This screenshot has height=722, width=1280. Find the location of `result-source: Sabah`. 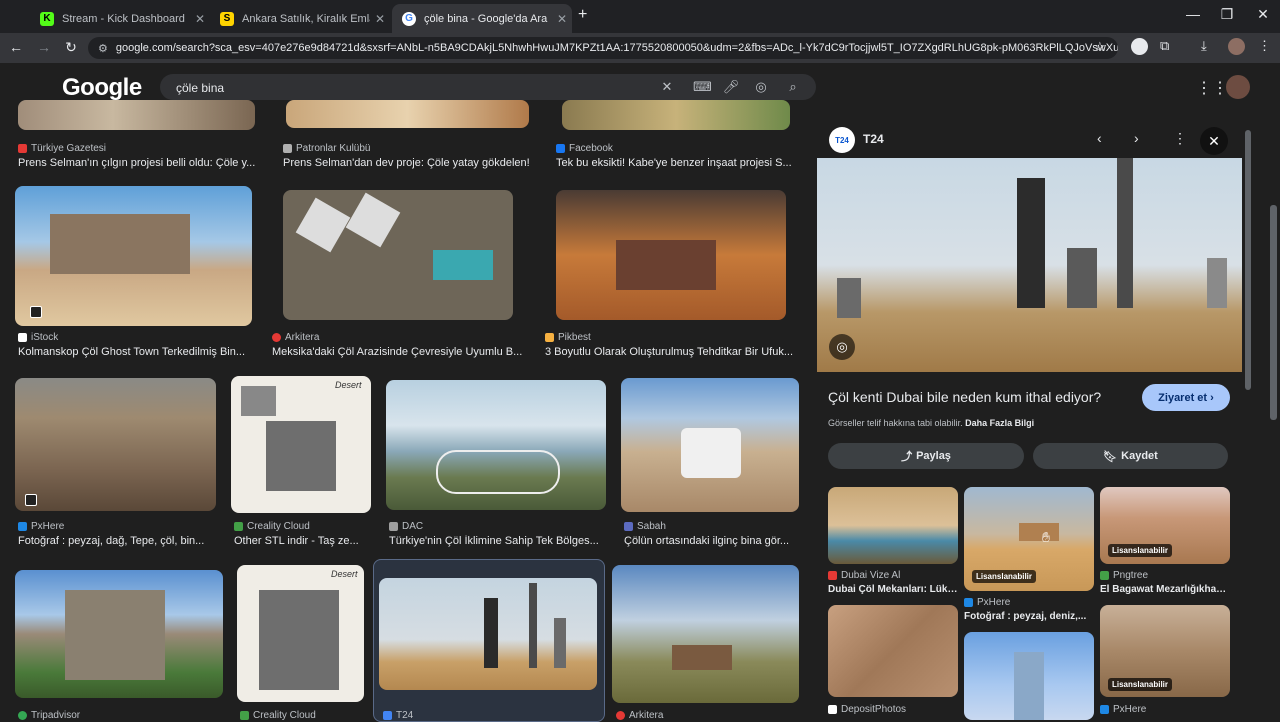

result-source: Sabah is located at coordinates (645, 526).